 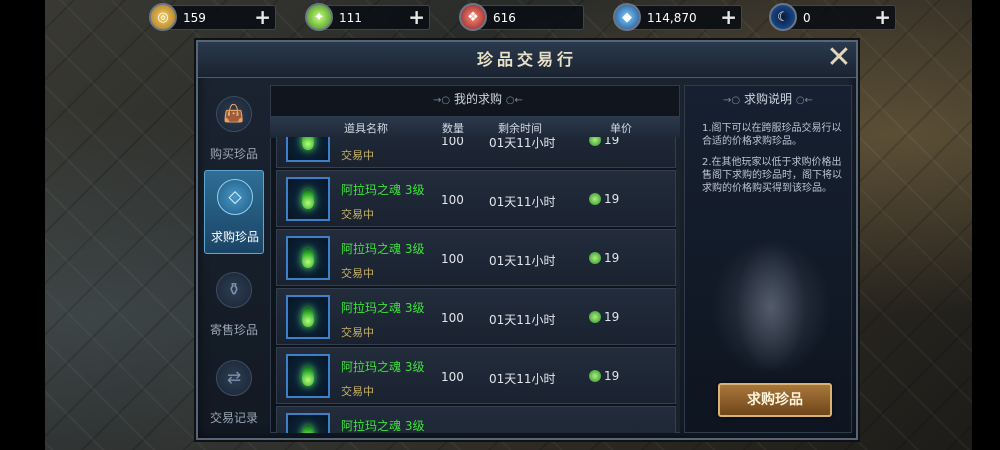 I want to click on my-requests-label: 我的求购, so click(x=477, y=99).